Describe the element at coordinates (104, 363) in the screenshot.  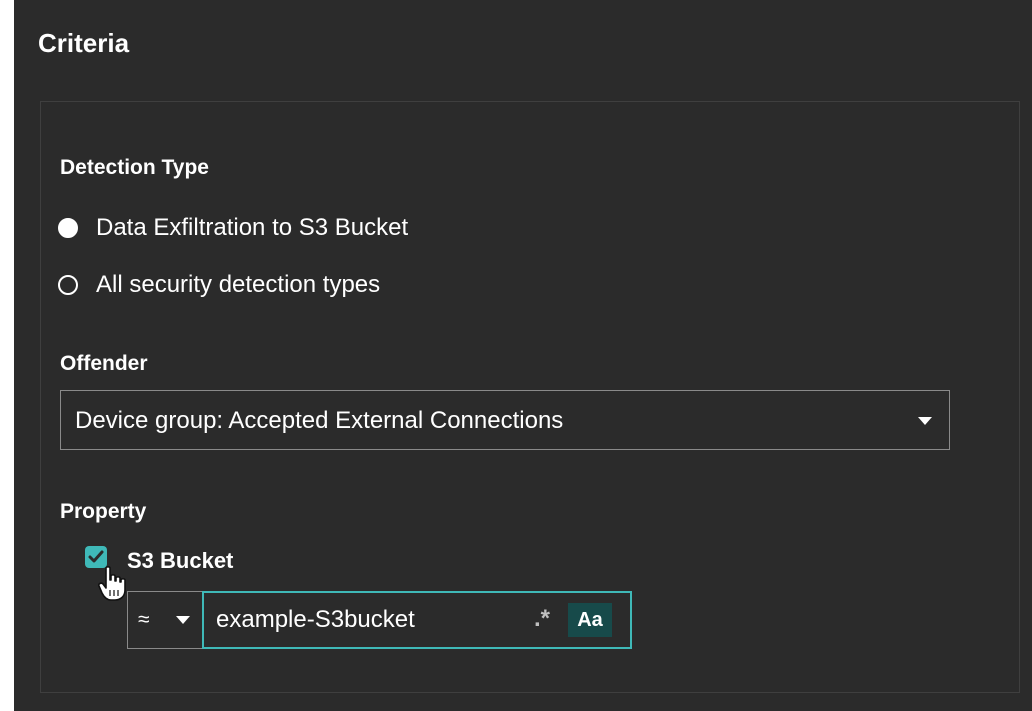
I see `offender-label: Offender` at that location.